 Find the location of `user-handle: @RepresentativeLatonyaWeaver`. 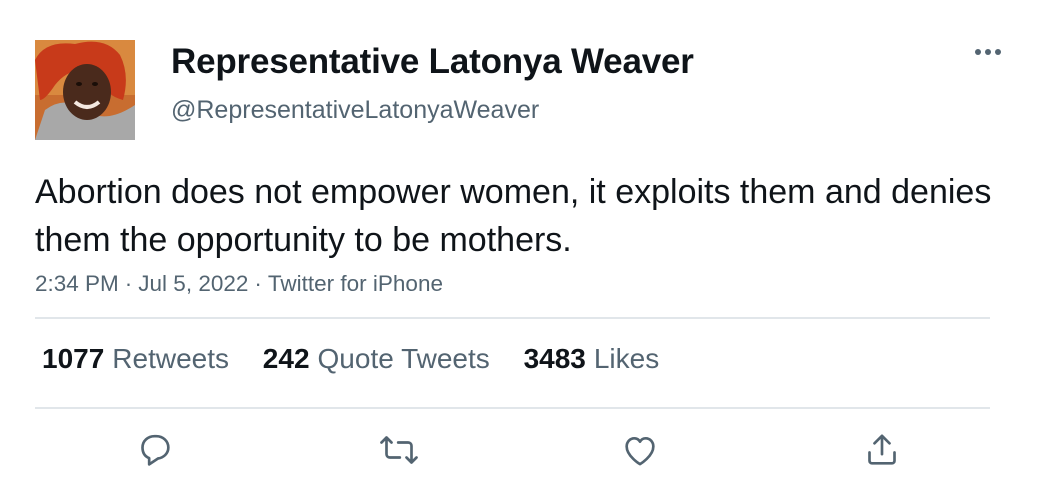

user-handle: @RepresentativeLatonyaWeaver is located at coordinates (355, 110).